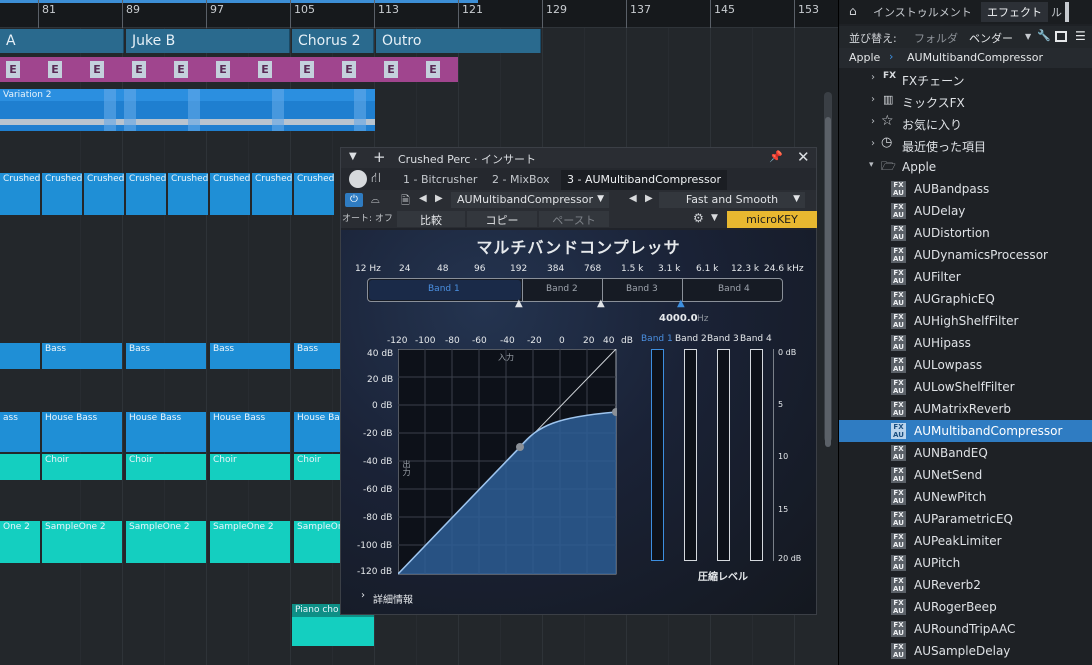 The image size is (1092, 665). What do you see at coordinates (965, 585) in the screenshot?
I see `list-item: FX AU AUReverb2` at bounding box center [965, 585].